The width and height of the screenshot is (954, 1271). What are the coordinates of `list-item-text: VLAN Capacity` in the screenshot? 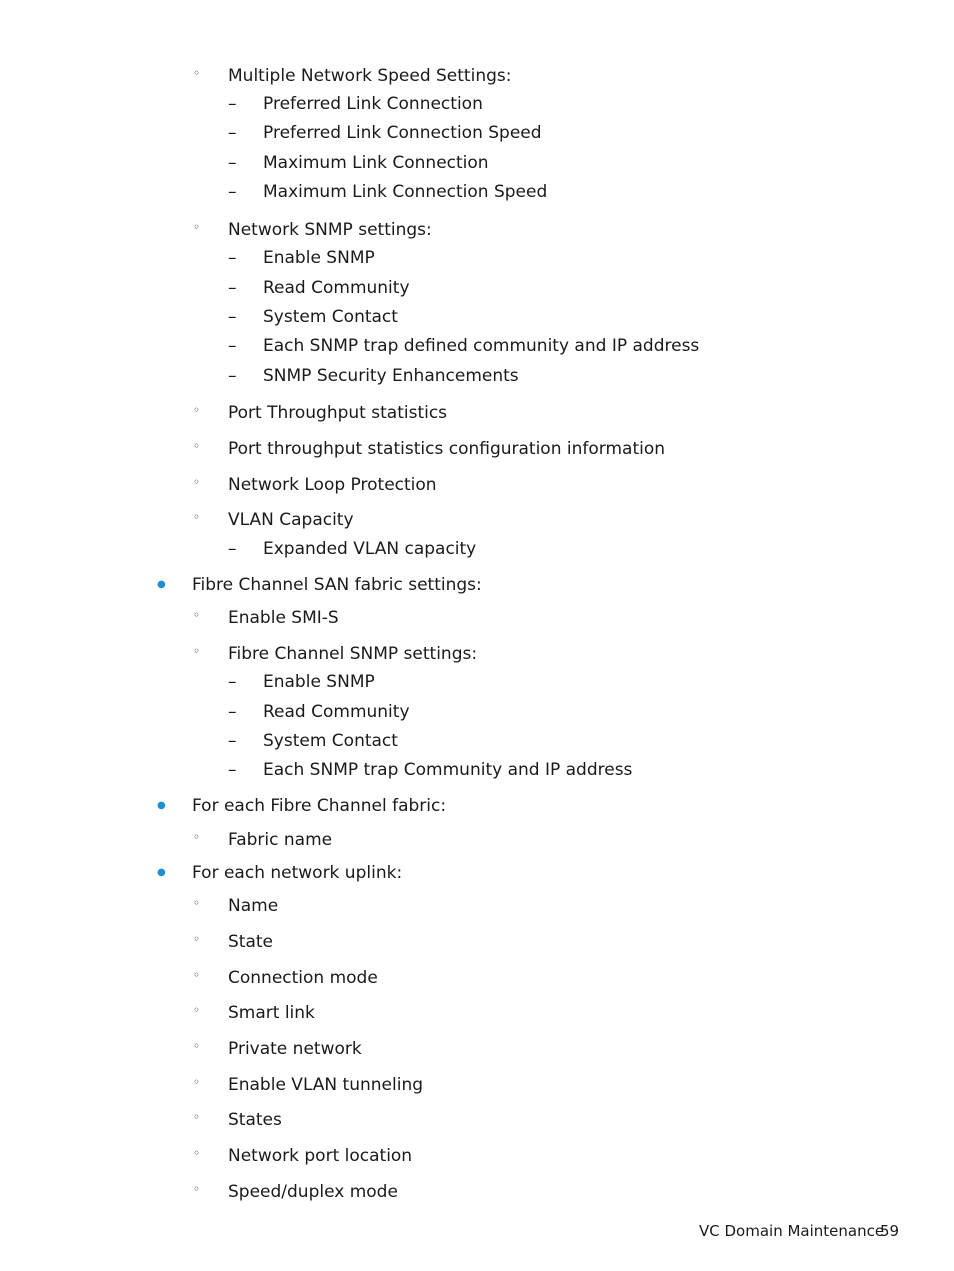 It's located at (291, 520).